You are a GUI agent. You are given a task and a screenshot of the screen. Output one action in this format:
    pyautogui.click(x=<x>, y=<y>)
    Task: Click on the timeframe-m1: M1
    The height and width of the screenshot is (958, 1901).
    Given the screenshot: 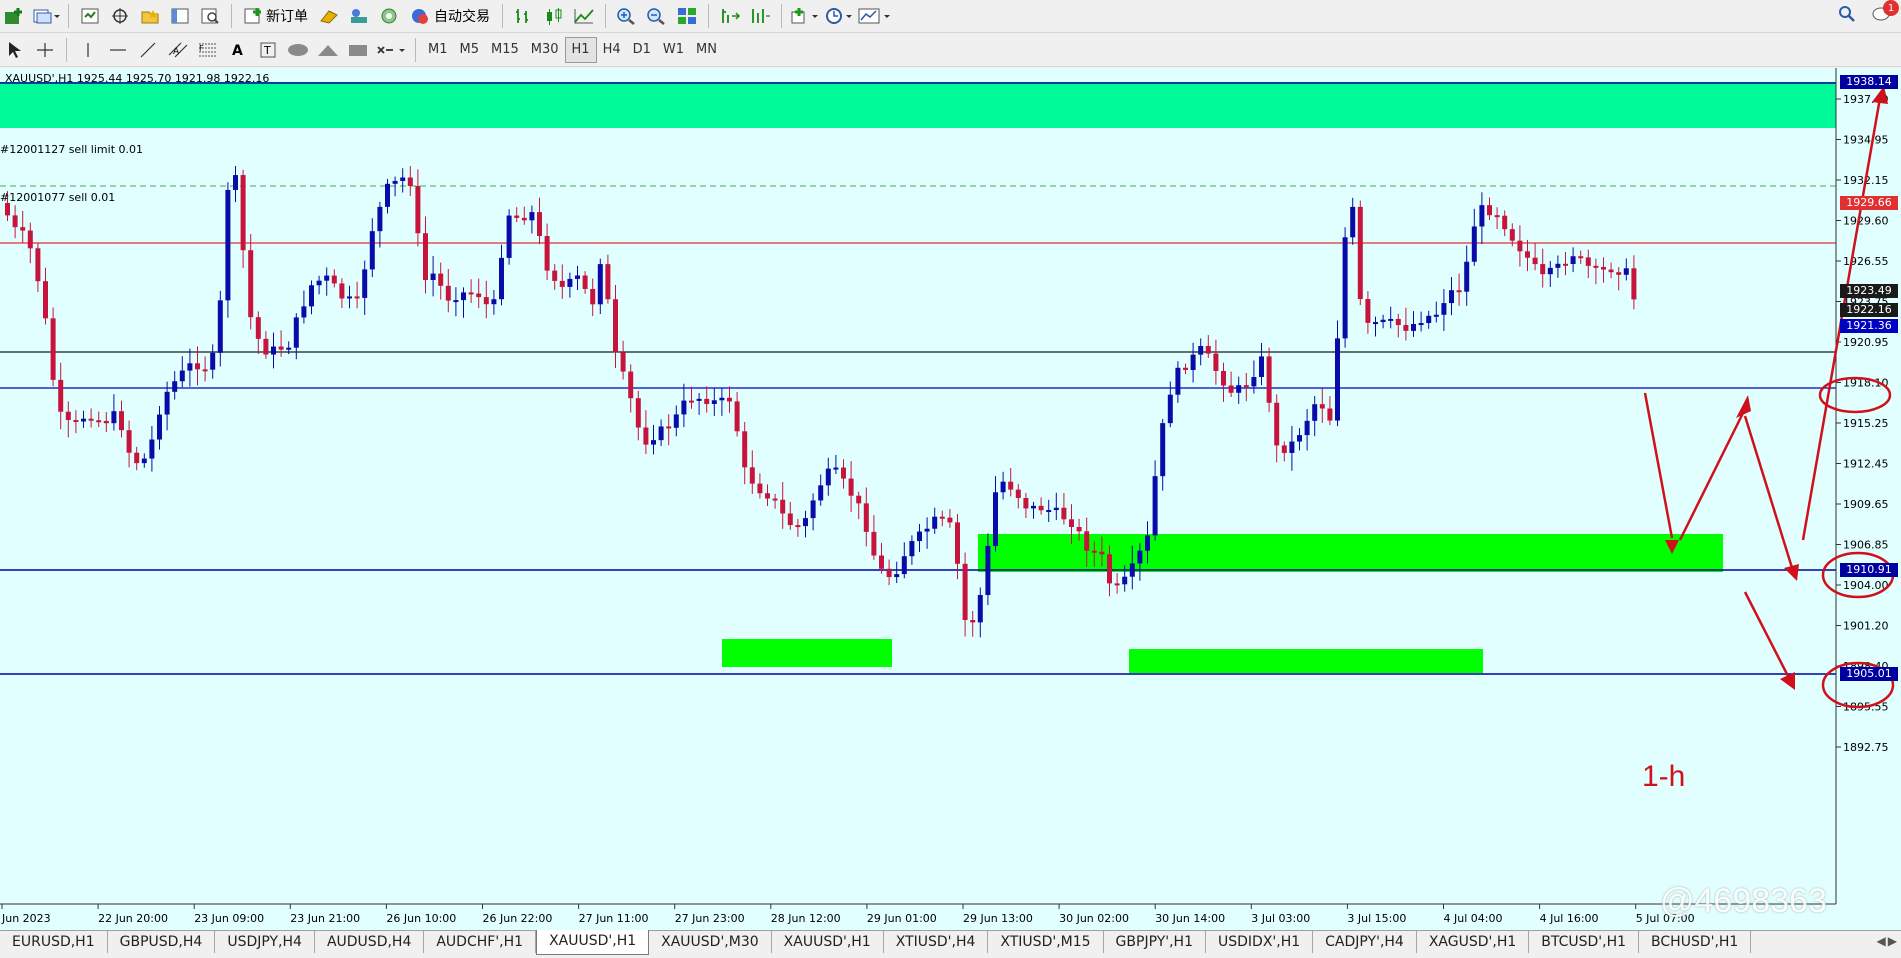 What is the action you would take?
    pyautogui.click(x=438, y=50)
    